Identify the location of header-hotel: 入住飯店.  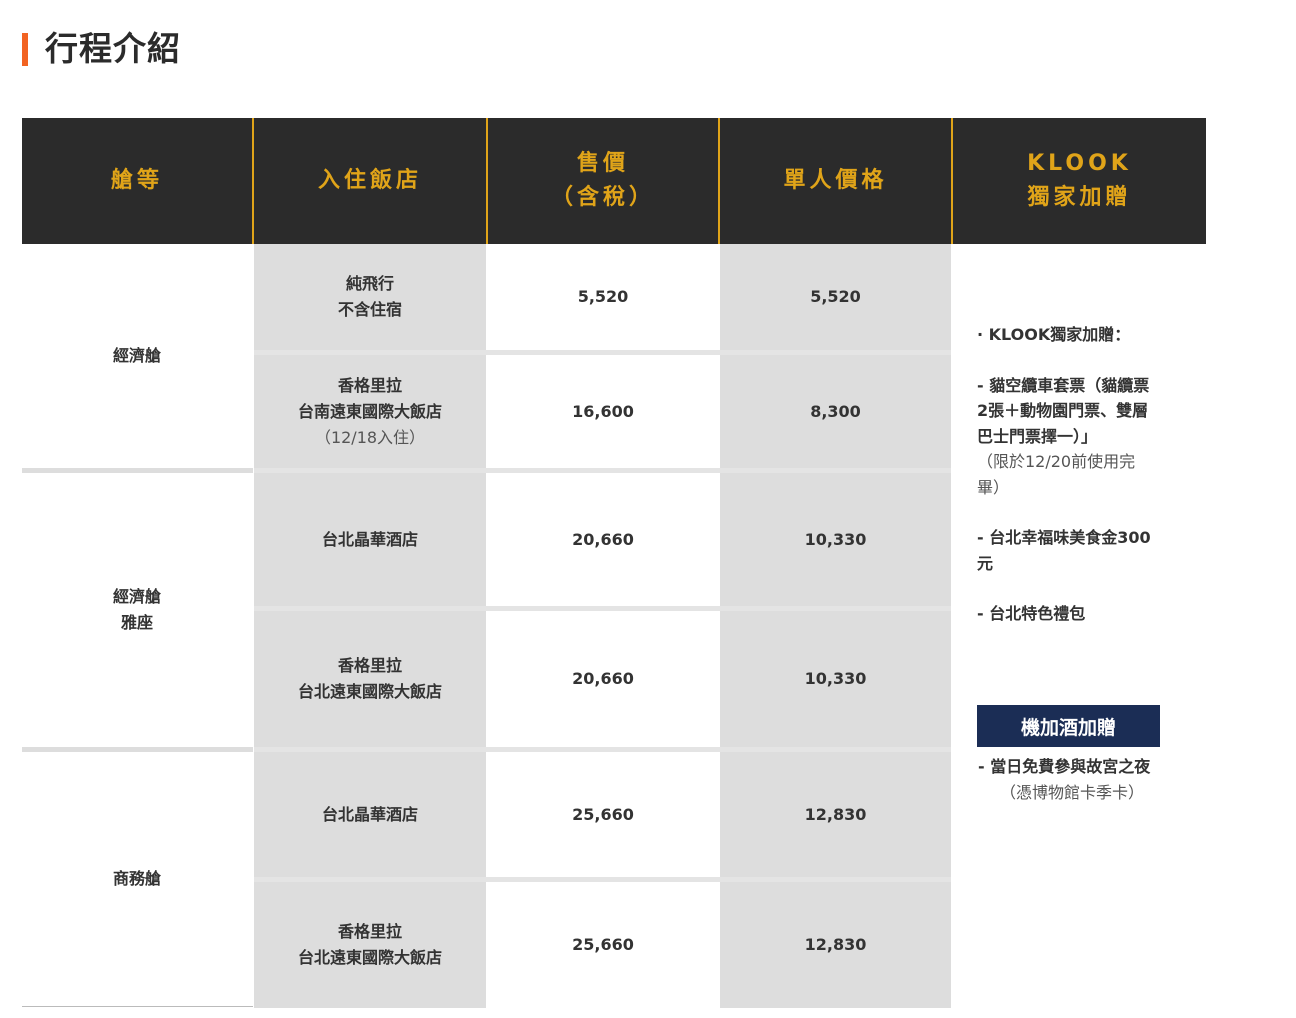
(370, 181).